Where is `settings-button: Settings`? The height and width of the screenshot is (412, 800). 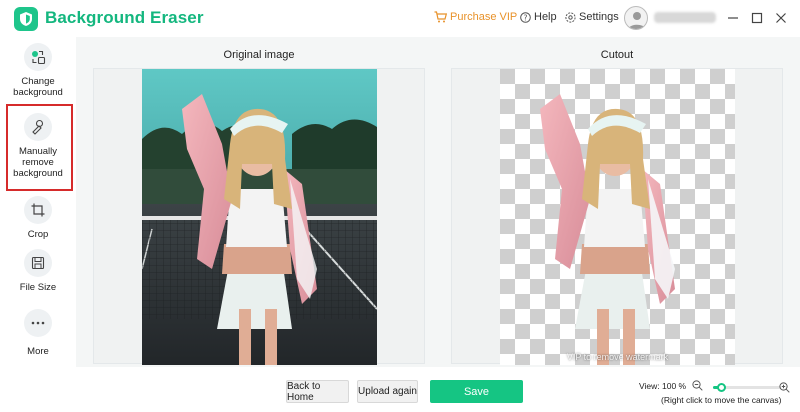
settings-button: Settings is located at coordinates (592, 17).